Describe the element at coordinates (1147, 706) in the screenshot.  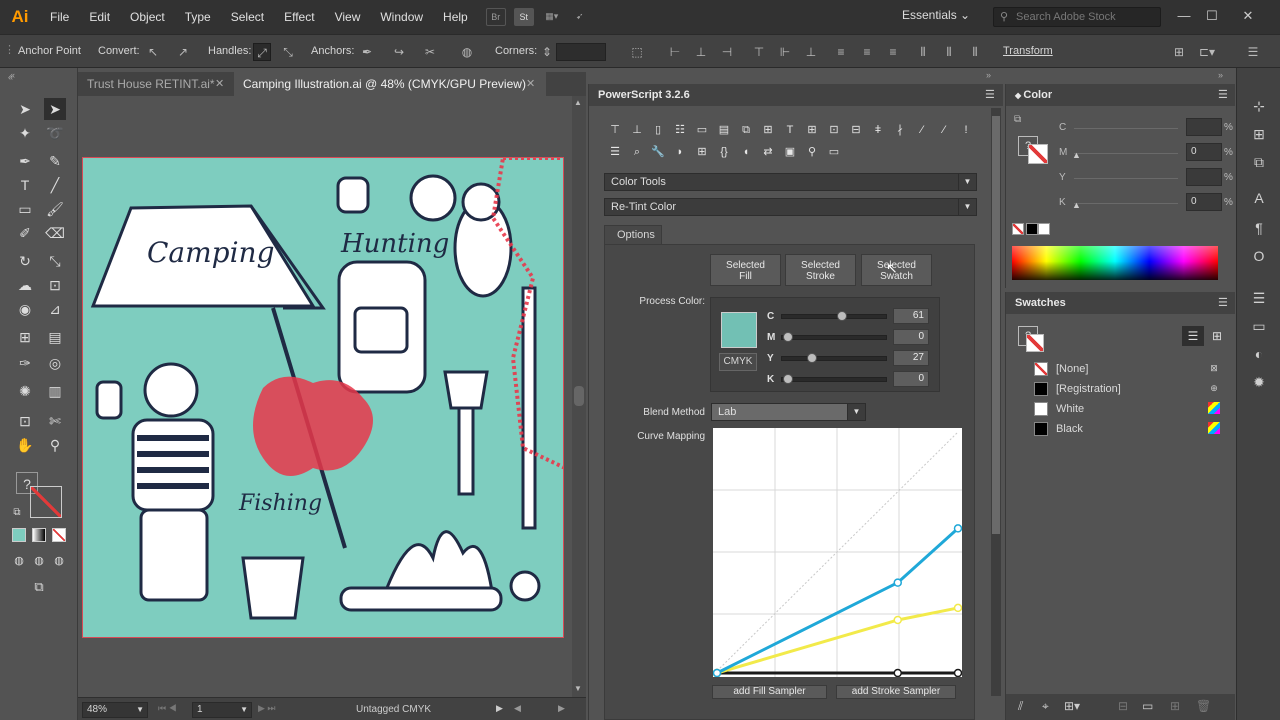
I see `new-group-icon: ▭` at that location.